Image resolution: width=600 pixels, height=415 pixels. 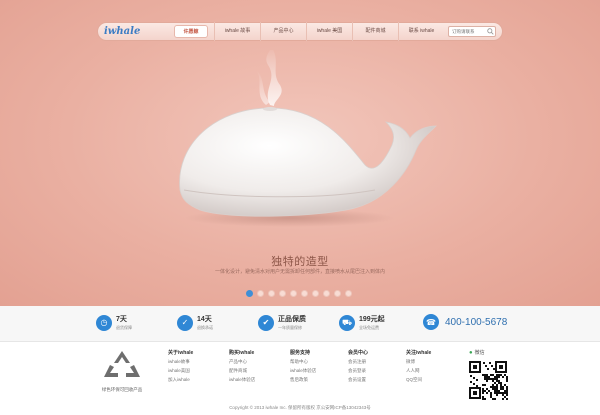 I want to click on logo: iwhale, so click(x=130, y=31).